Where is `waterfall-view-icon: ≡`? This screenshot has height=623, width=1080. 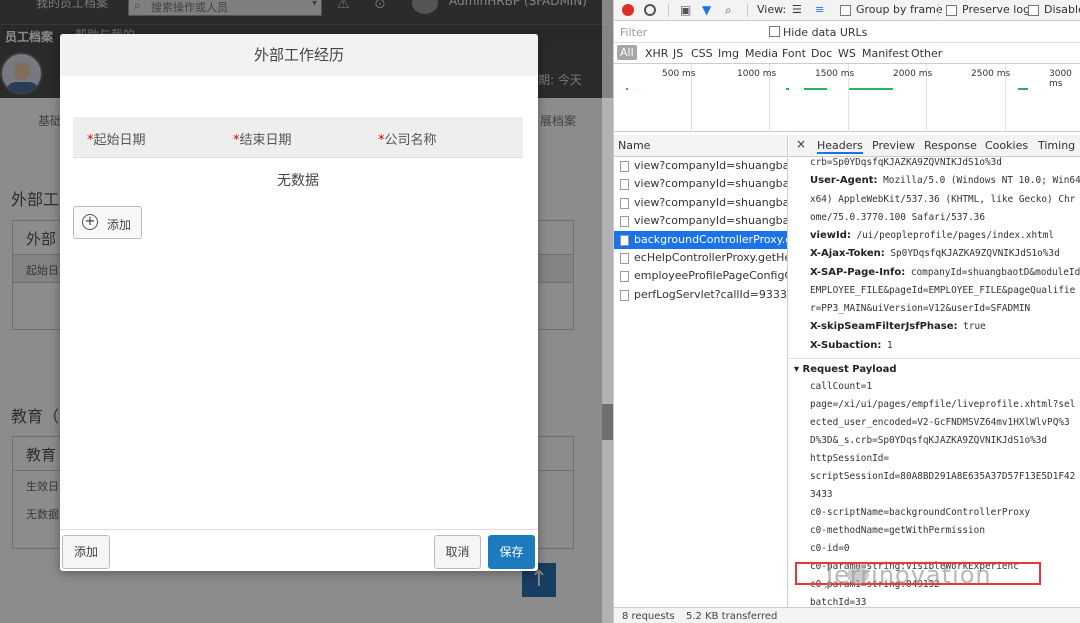
waterfall-view-icon: ≡ is located at coordinates (819, 9).